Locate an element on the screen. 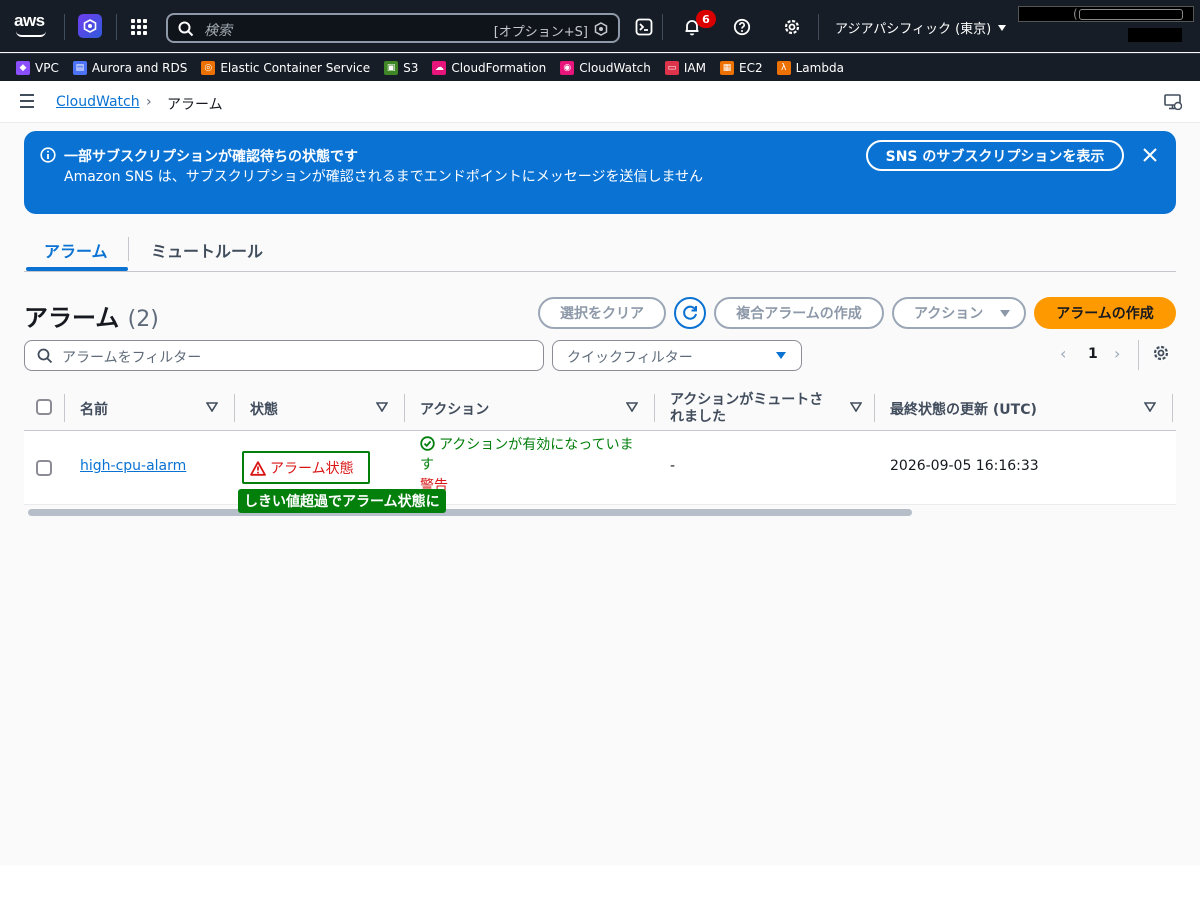 The image size is (1200, 900). pagination-divider is located at coordinates (1138, 355).